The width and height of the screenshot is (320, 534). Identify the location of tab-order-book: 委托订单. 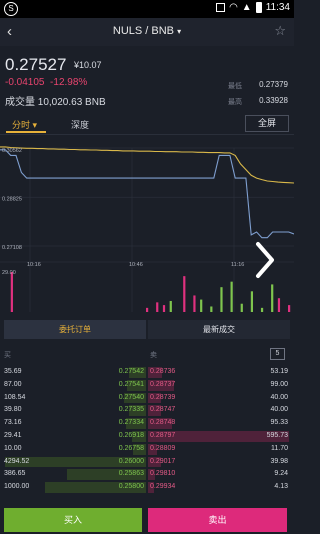
(75, 329).